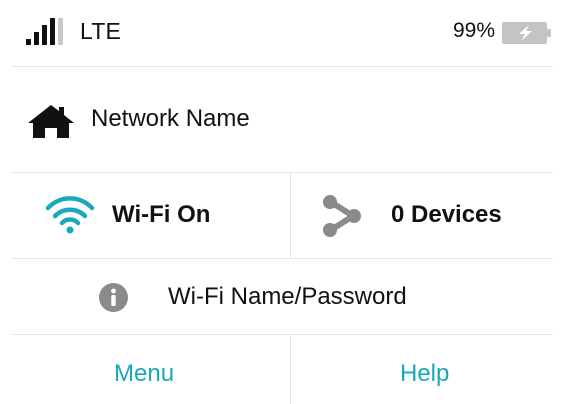 The height and width of the screenshot is (404, 565). I want to click on info-icon, so click(113, 297).